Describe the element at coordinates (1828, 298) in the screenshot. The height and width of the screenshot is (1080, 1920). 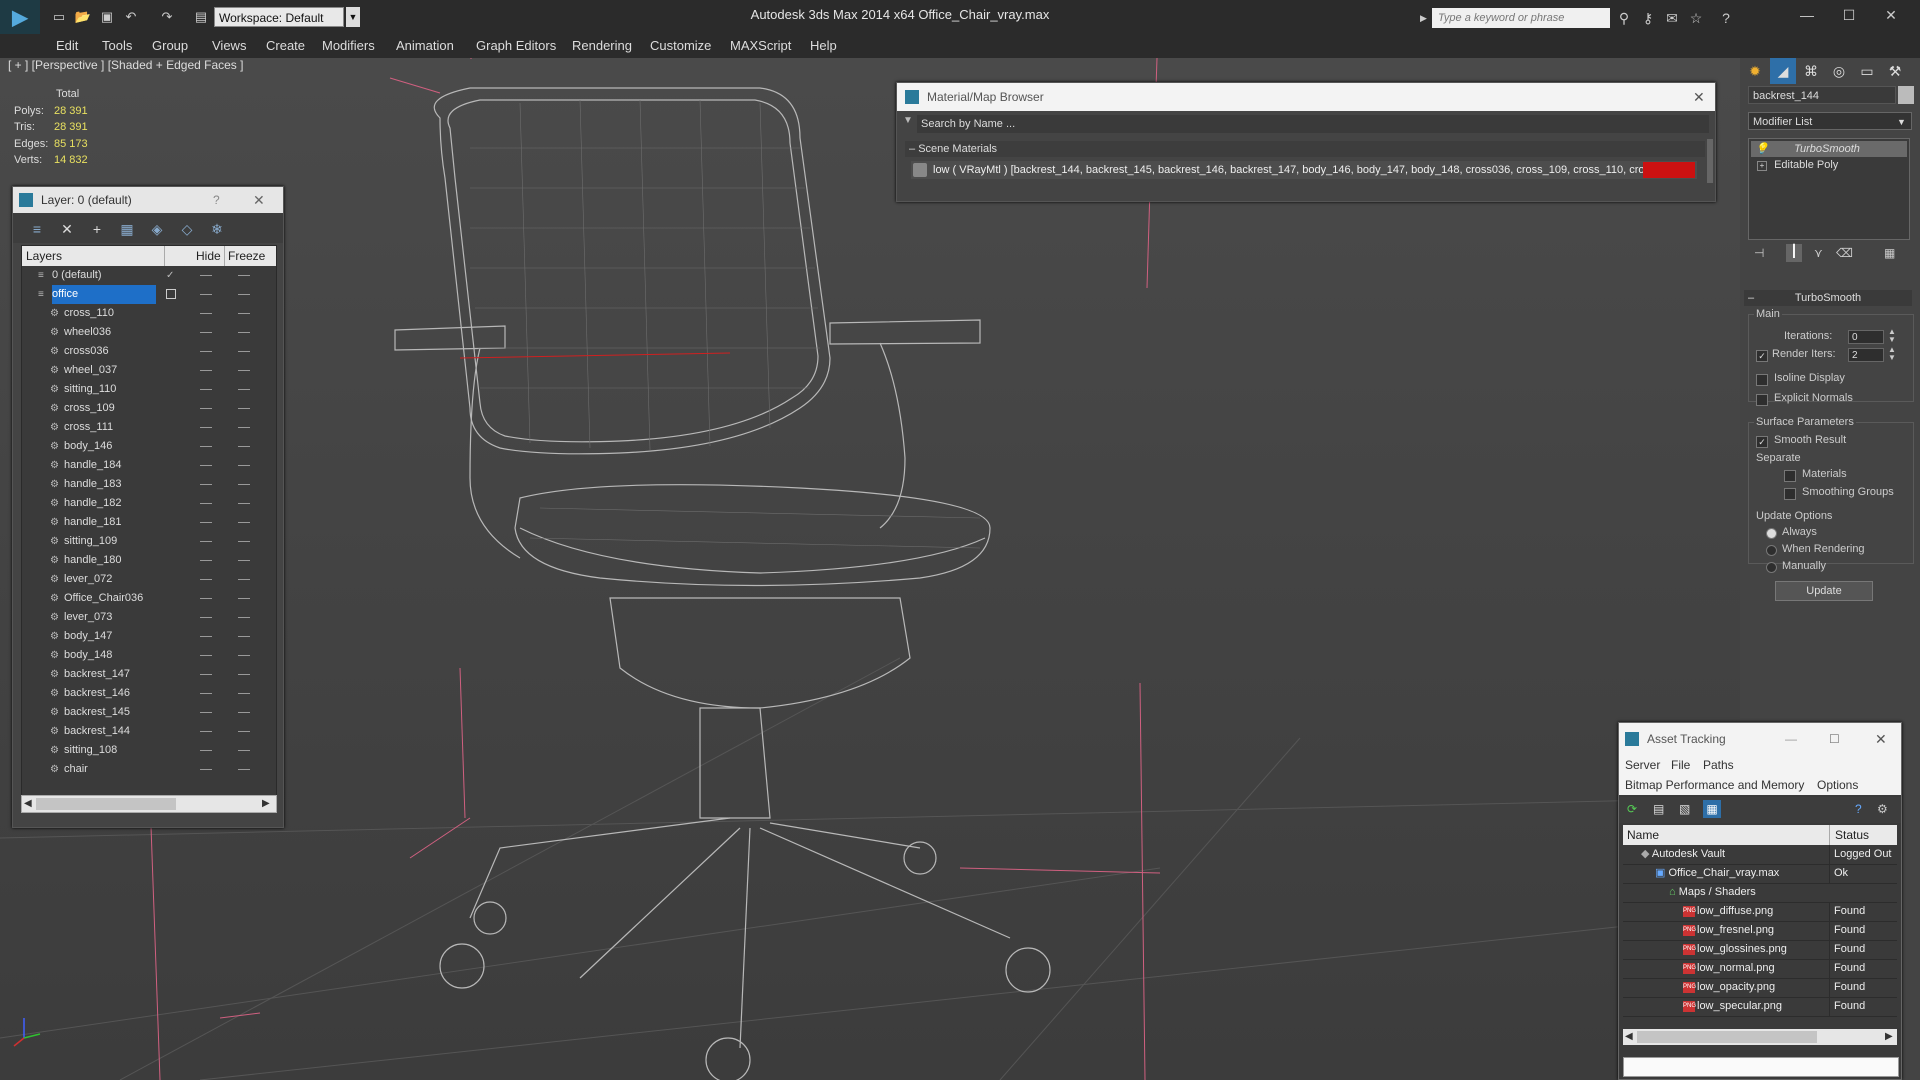
I see `turbosmooth-rollout-header: – TurboSmooth` at that location.